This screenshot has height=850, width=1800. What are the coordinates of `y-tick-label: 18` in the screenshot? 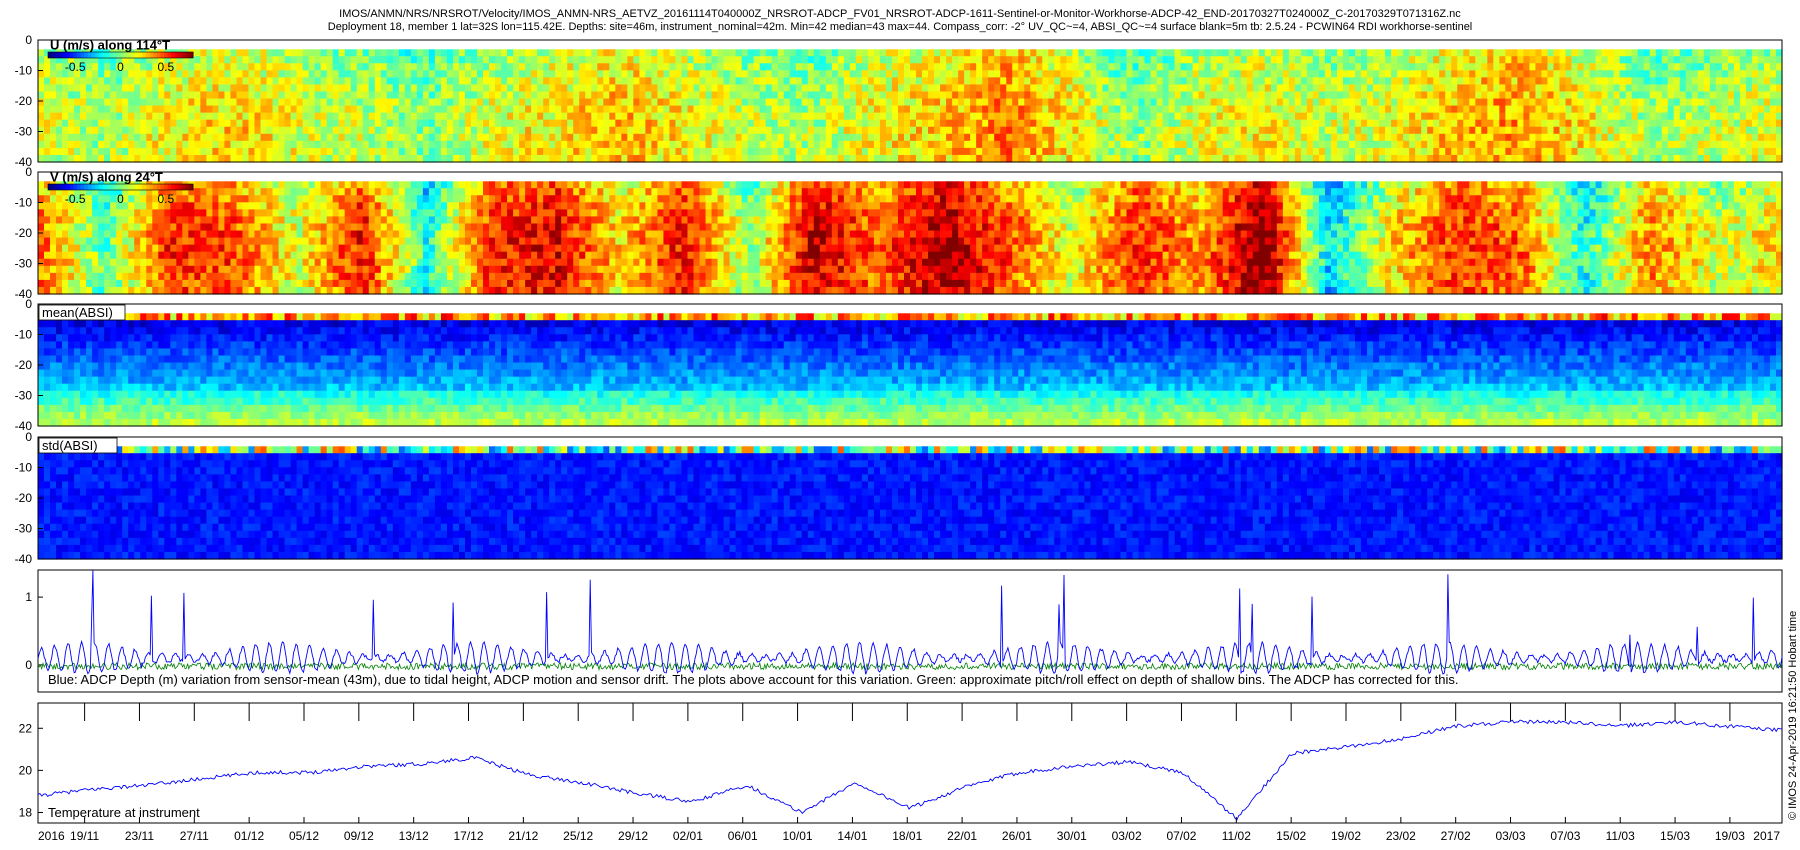 It's located at (26, 812).